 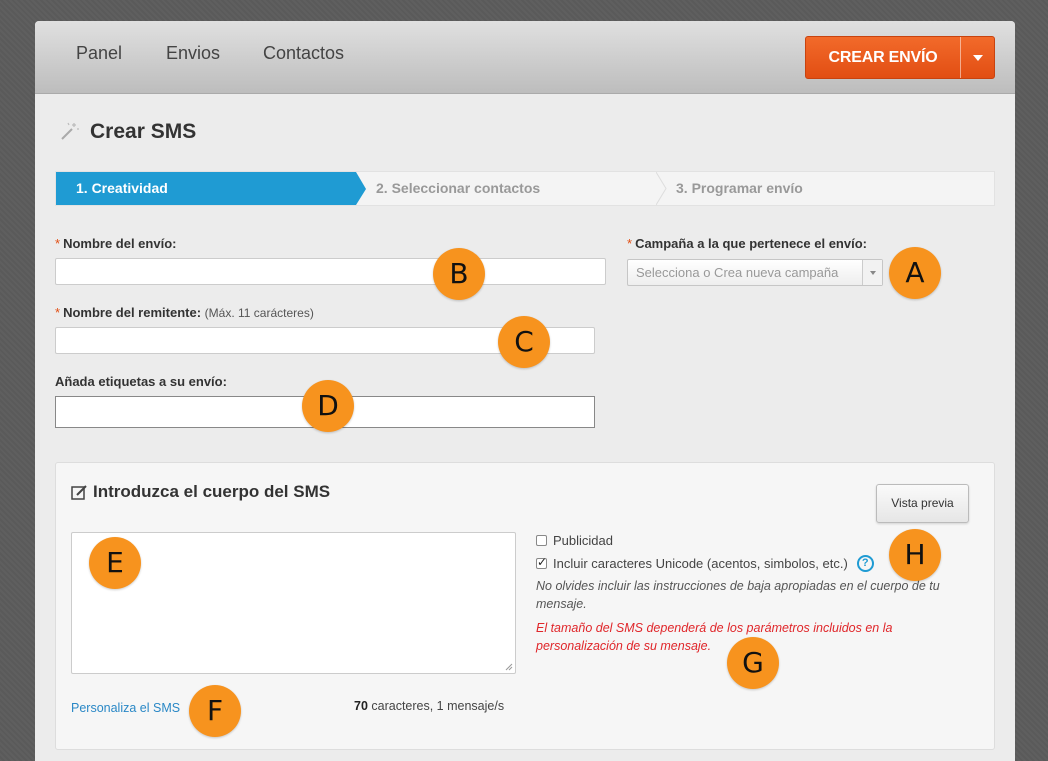 I want to click on name-label-text: Nombre del envío:, so click(x=120, y=243).